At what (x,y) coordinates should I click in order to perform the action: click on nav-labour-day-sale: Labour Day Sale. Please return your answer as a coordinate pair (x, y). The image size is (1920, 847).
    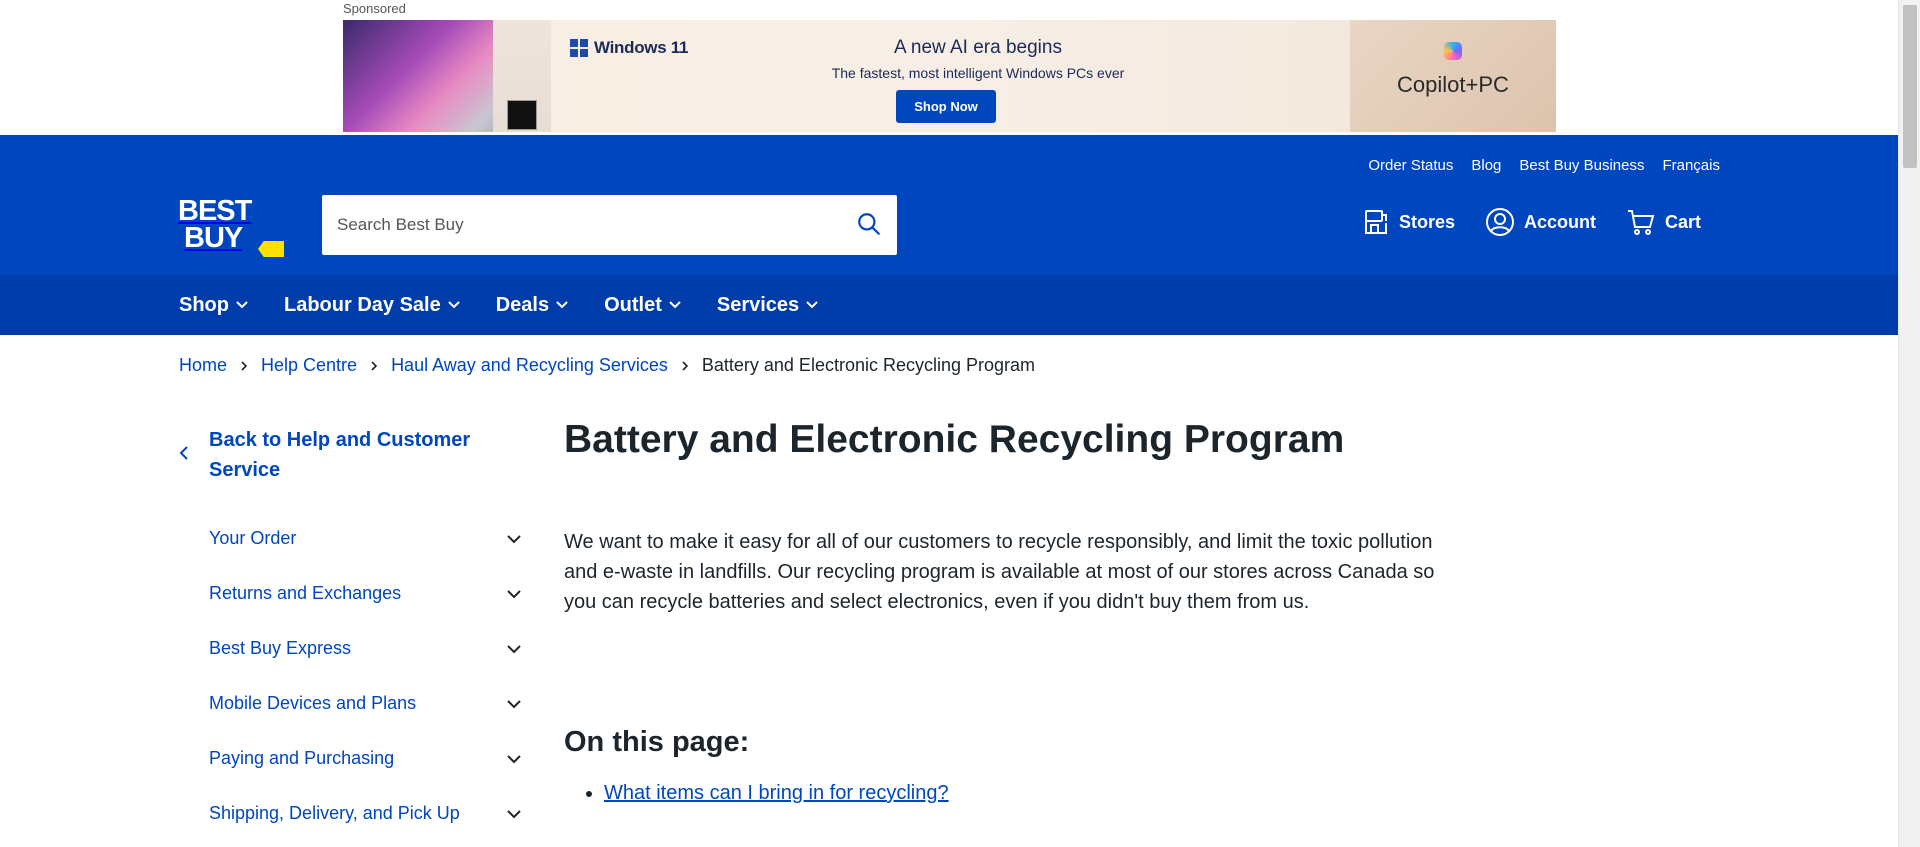
    Looking at the image, I should click on (372, 305).